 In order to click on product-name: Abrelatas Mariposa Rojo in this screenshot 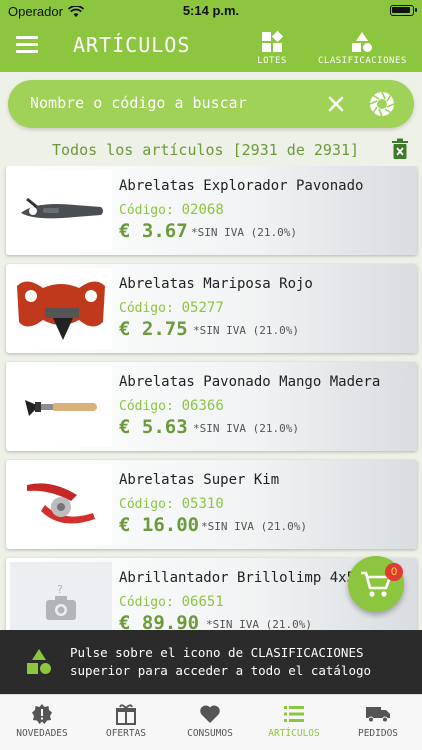, I will do `click(216, 284)`.